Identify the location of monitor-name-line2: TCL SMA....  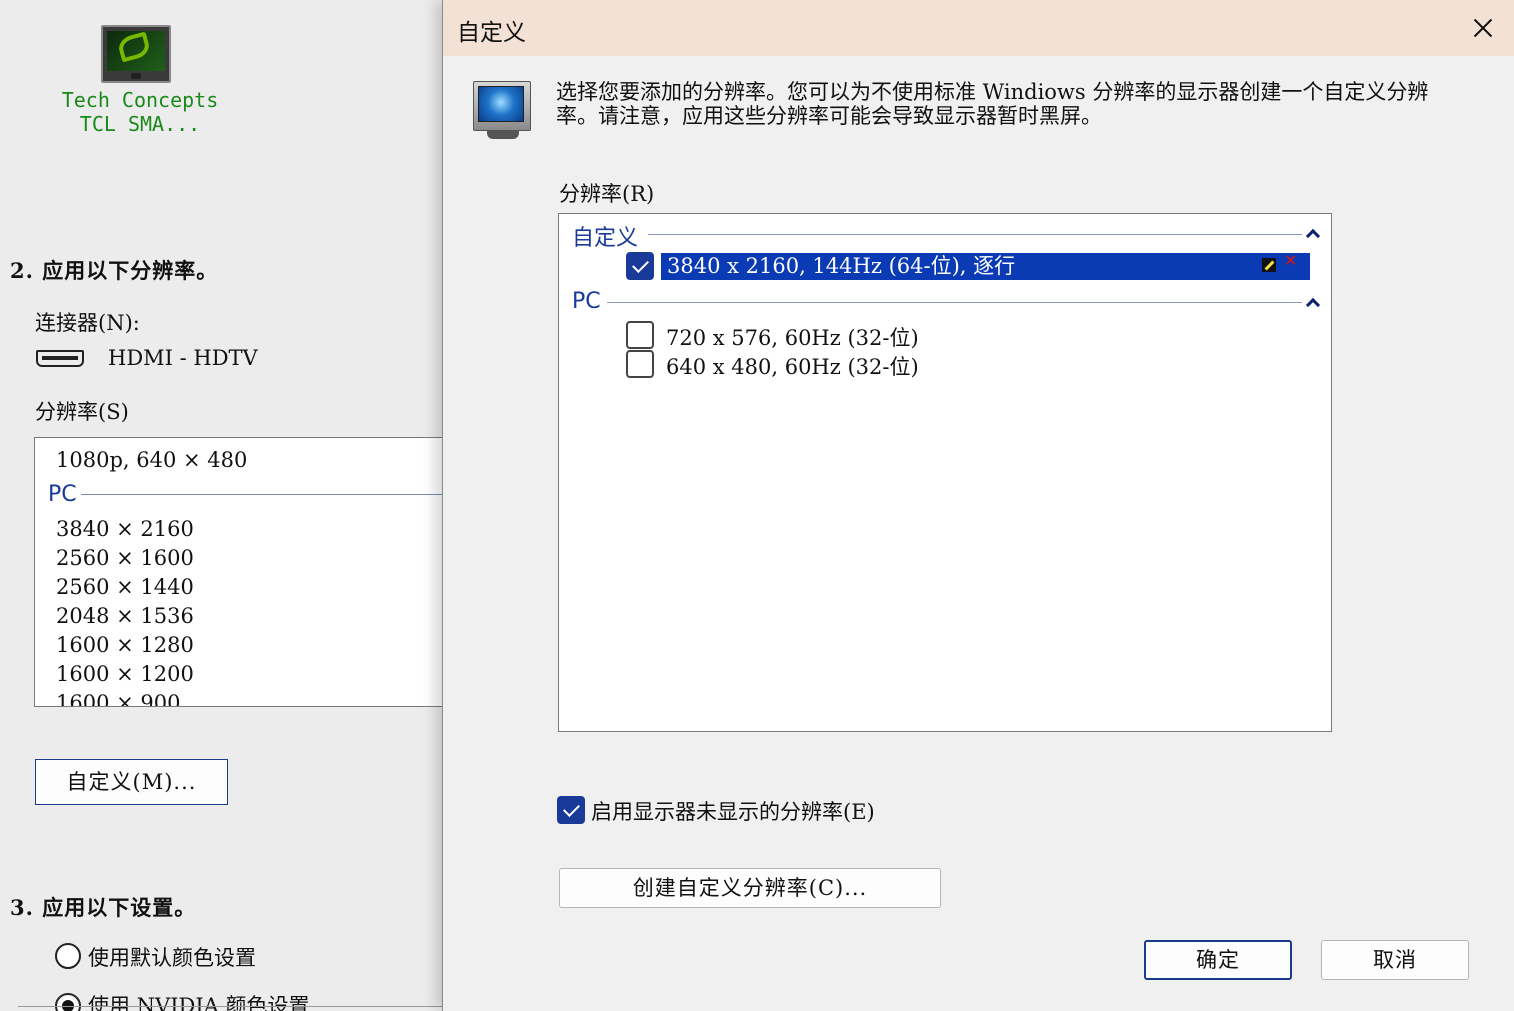
(140, 124).